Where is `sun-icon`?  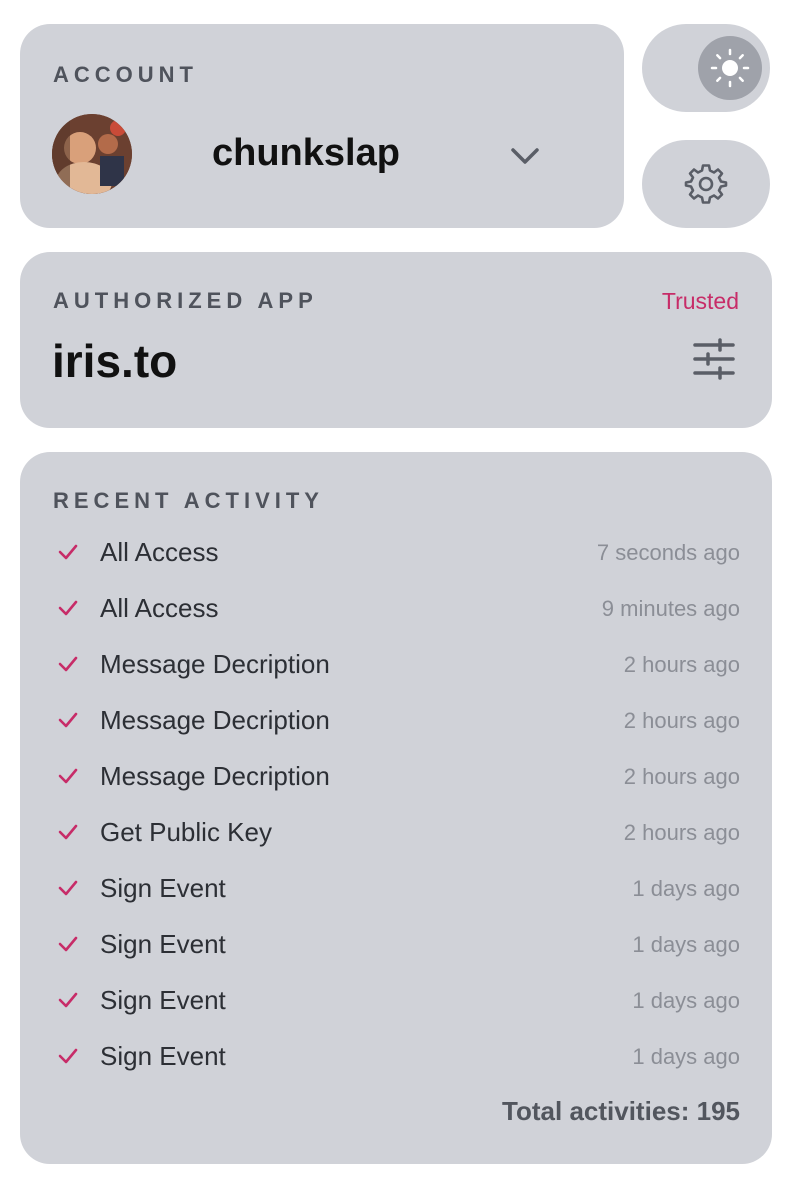 sun-icon is located at coordinates (730, 68).